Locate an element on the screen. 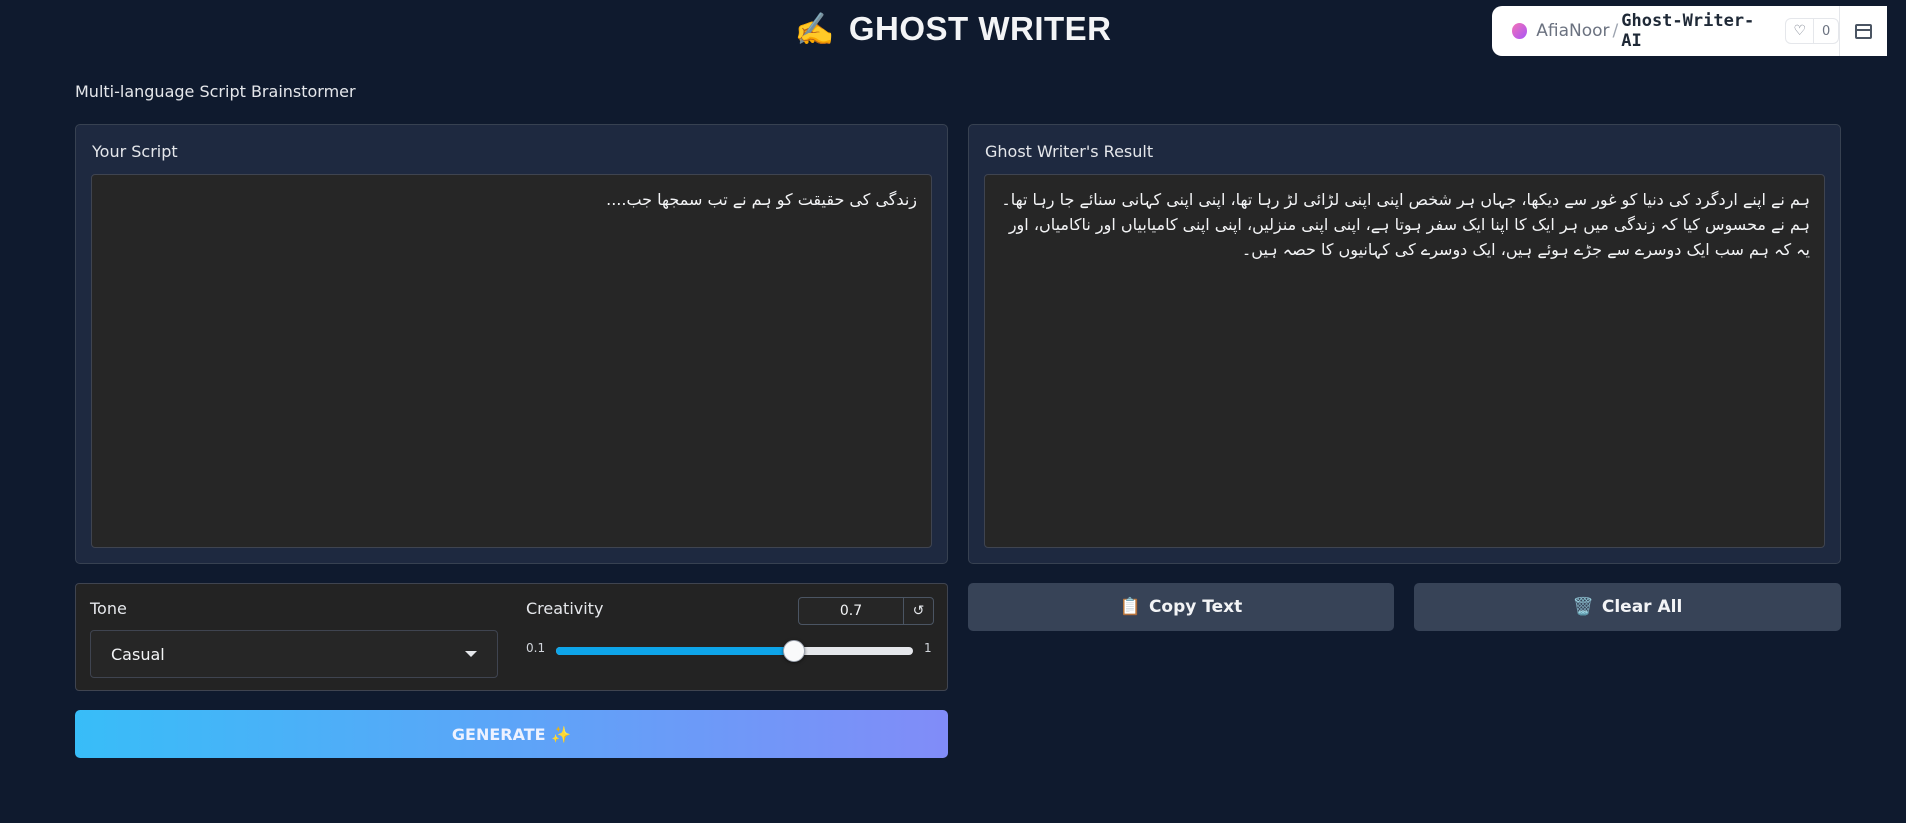 This screenshot has height=823, width=1906. clear-all-label: Clear All is located at coordinates (1642, 607).